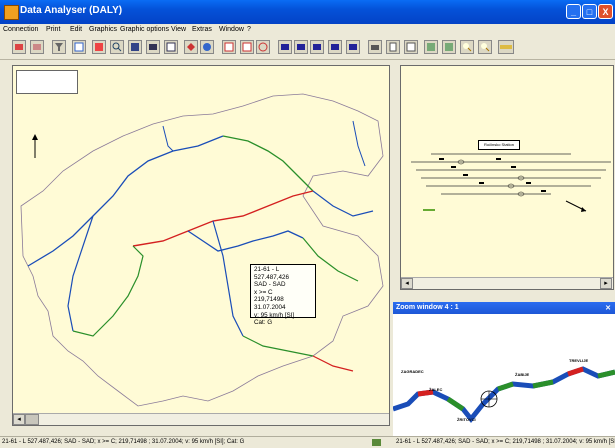  I want to click on list-icon, so click(153, 47).